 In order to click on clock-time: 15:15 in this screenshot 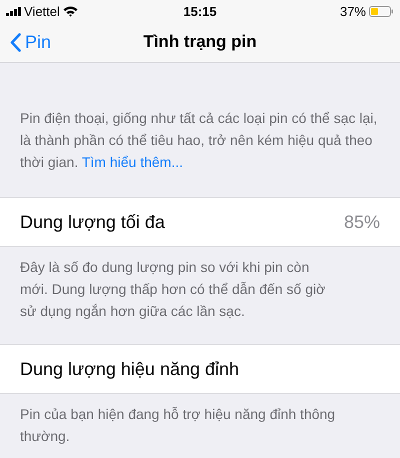, I will do `click(200, 11)`.